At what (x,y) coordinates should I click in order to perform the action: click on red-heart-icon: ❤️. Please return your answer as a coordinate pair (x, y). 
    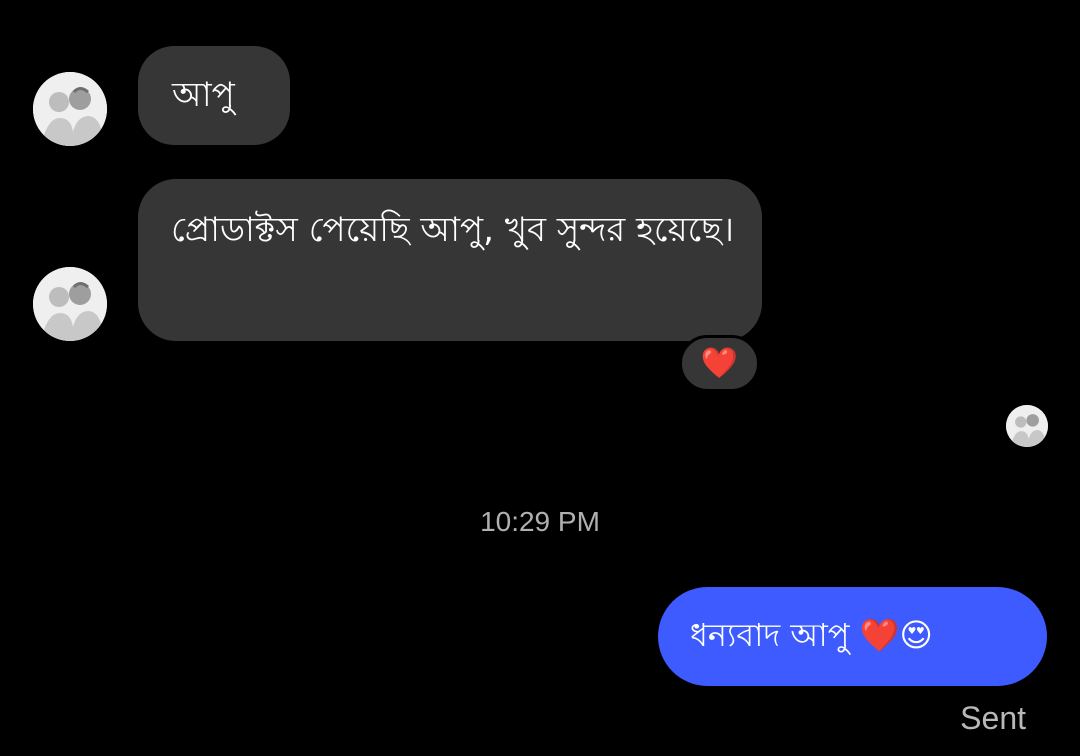
    Looking at the image, I should click on (719, 363).